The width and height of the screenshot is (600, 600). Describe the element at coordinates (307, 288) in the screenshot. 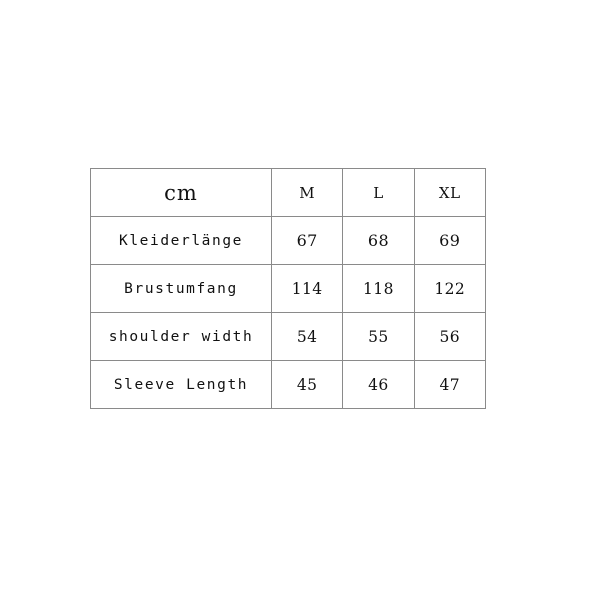

I see `cell-brustumfang-m: 114` at that location.